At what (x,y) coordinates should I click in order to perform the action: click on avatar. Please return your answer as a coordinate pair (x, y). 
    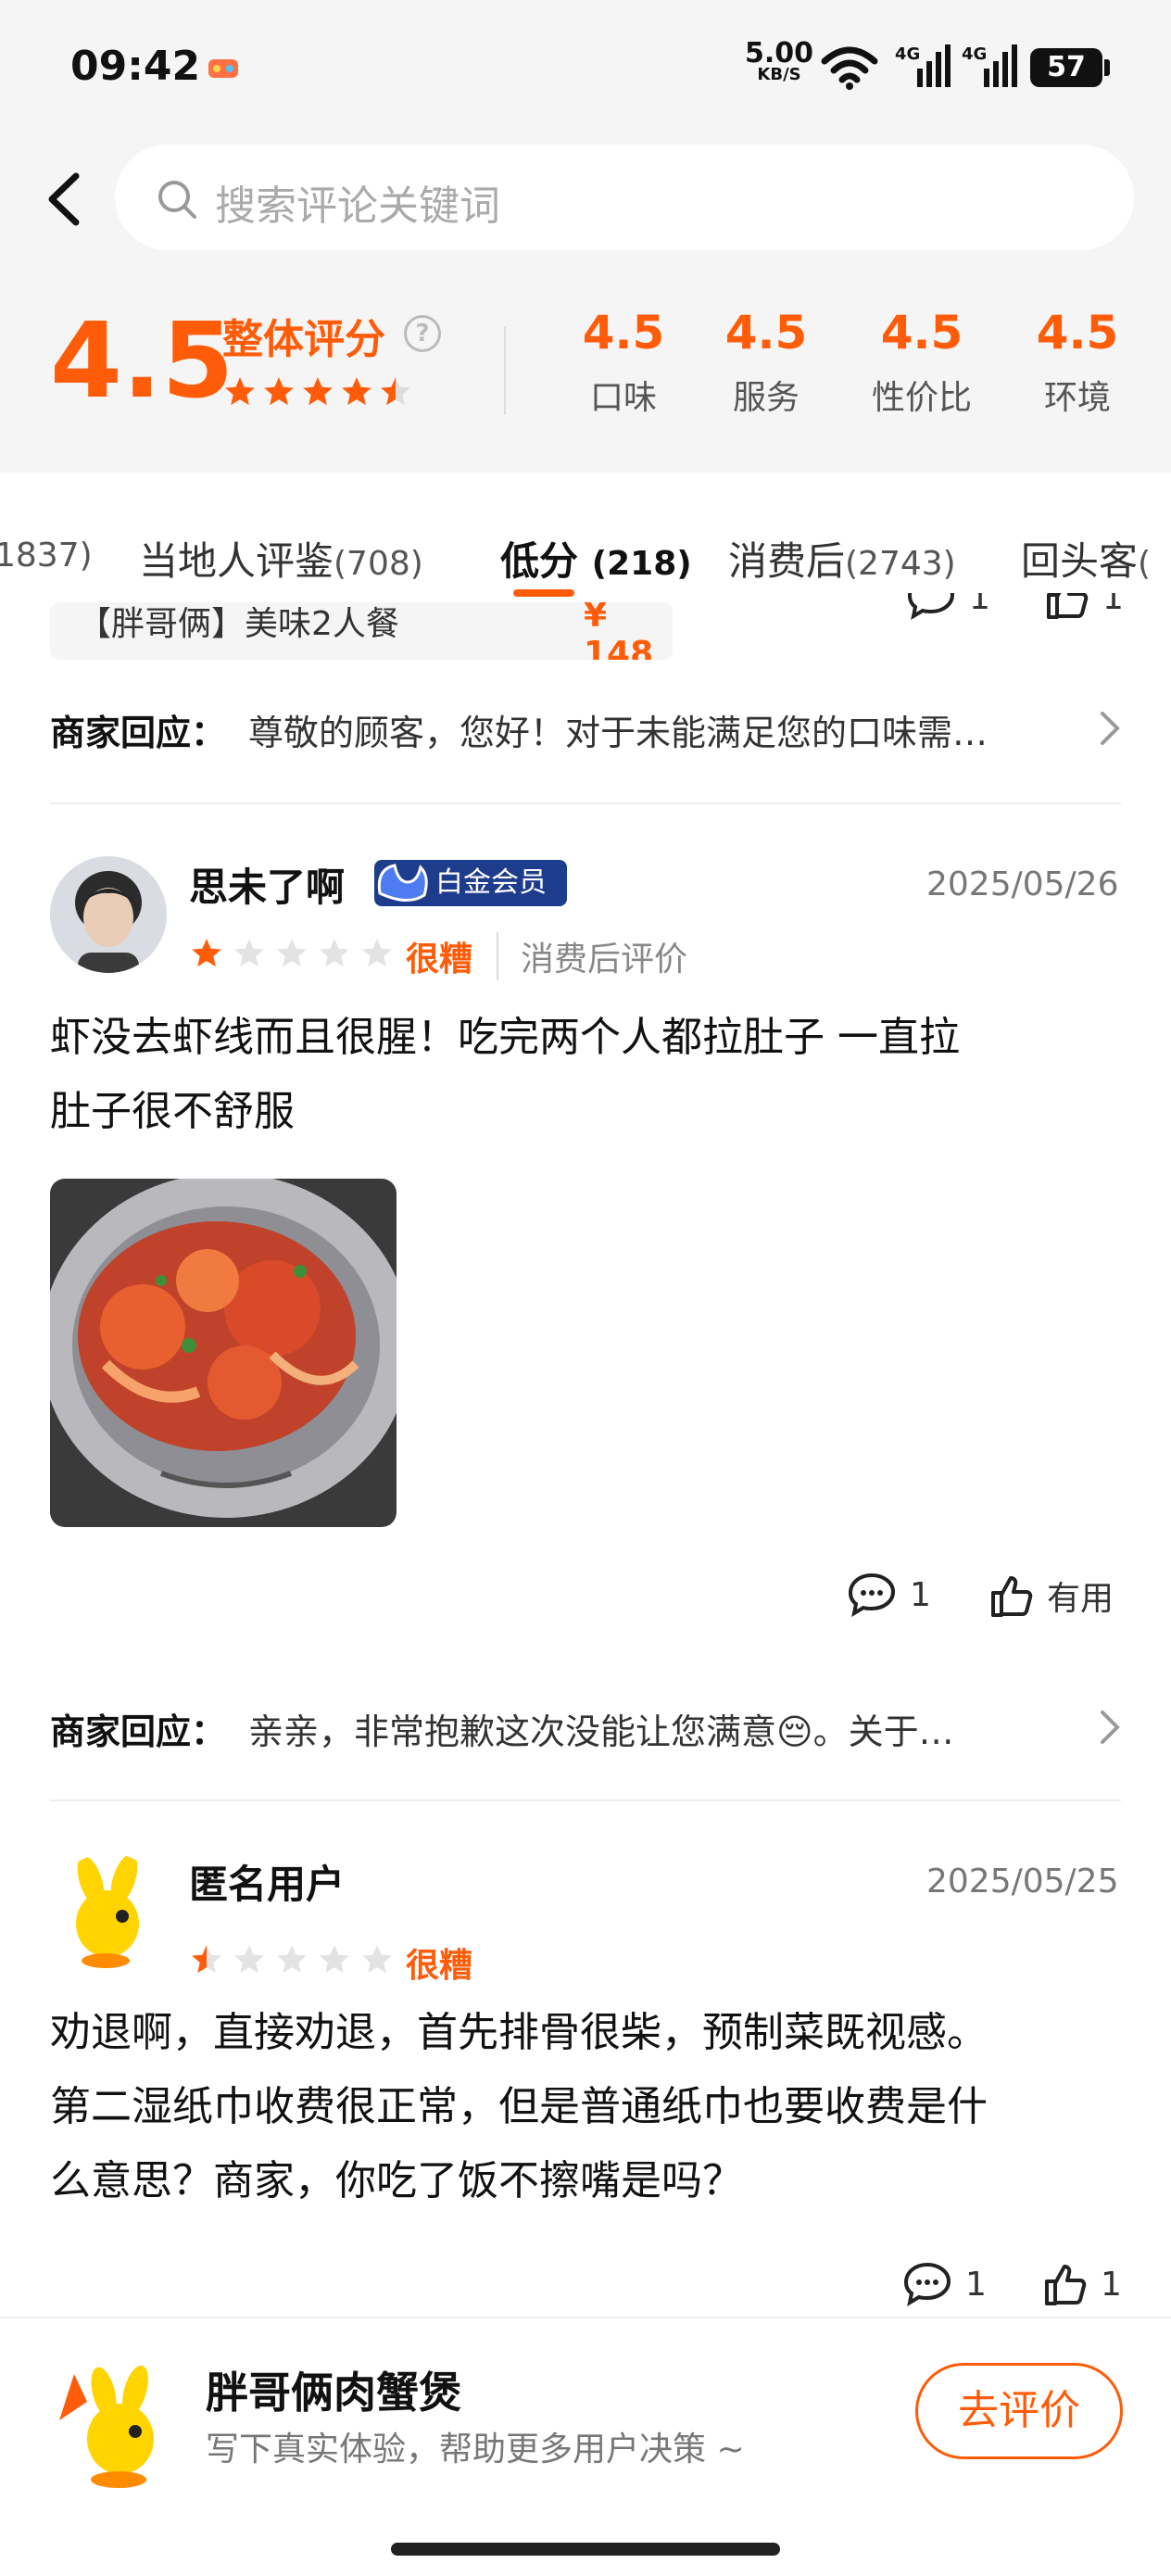
    Looking at the image, I should click on (109, 914).